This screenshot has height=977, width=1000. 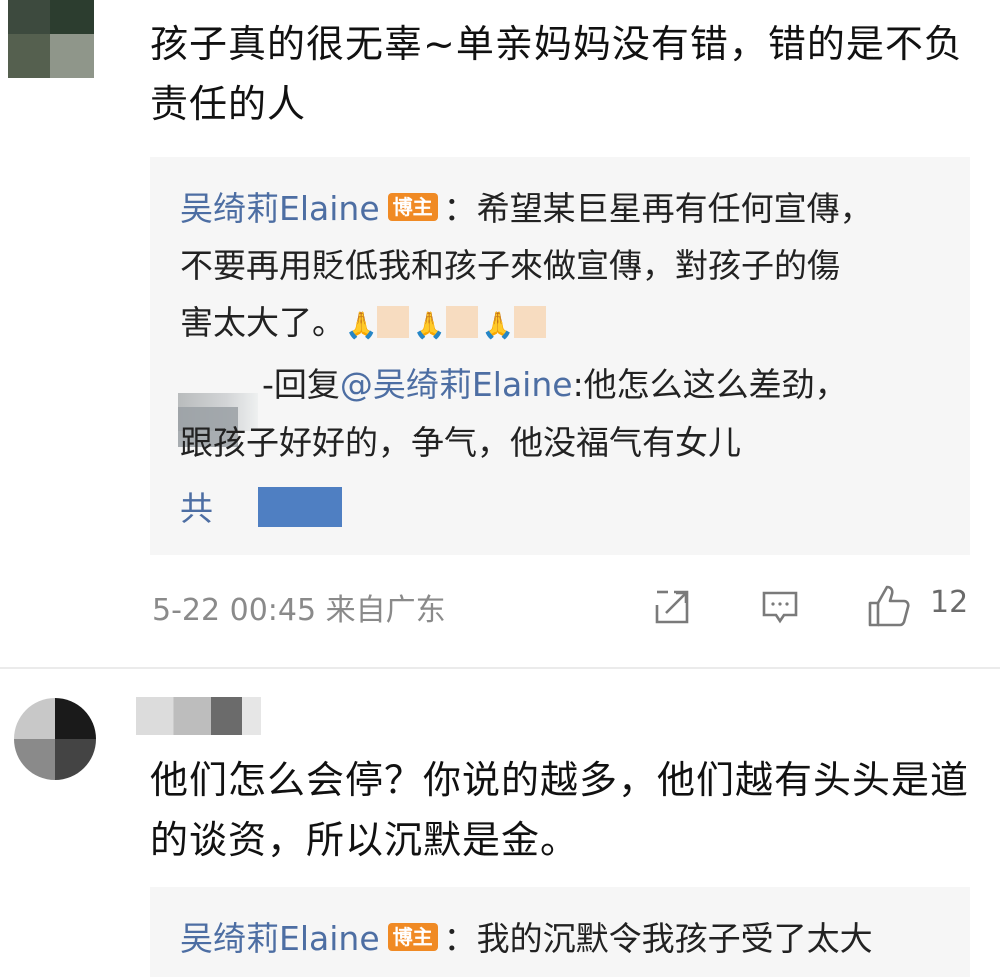 I want to click on reply-line: 跟孩子好好的，争气，他没福气有女儿, so click(x=460, y=442).